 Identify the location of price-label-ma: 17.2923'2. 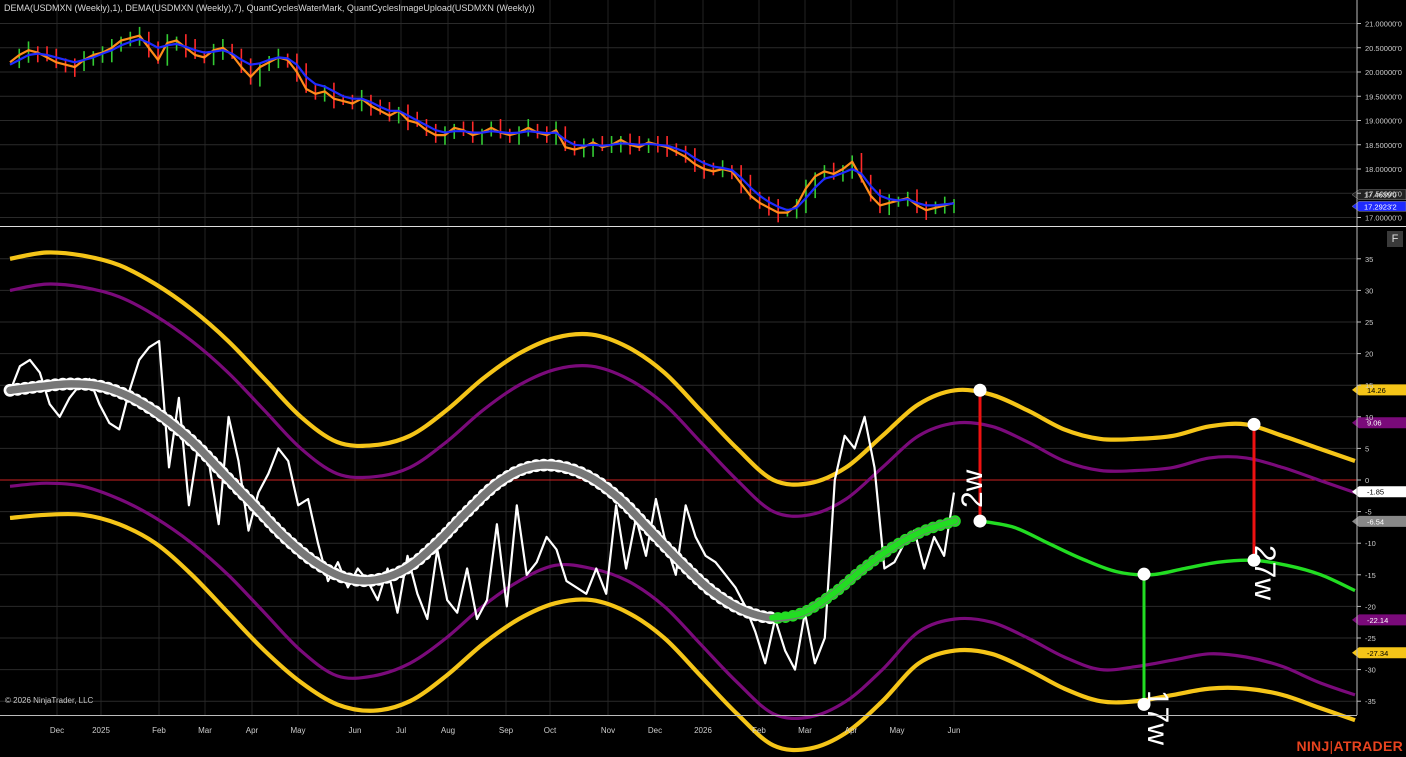
(1378, 206).